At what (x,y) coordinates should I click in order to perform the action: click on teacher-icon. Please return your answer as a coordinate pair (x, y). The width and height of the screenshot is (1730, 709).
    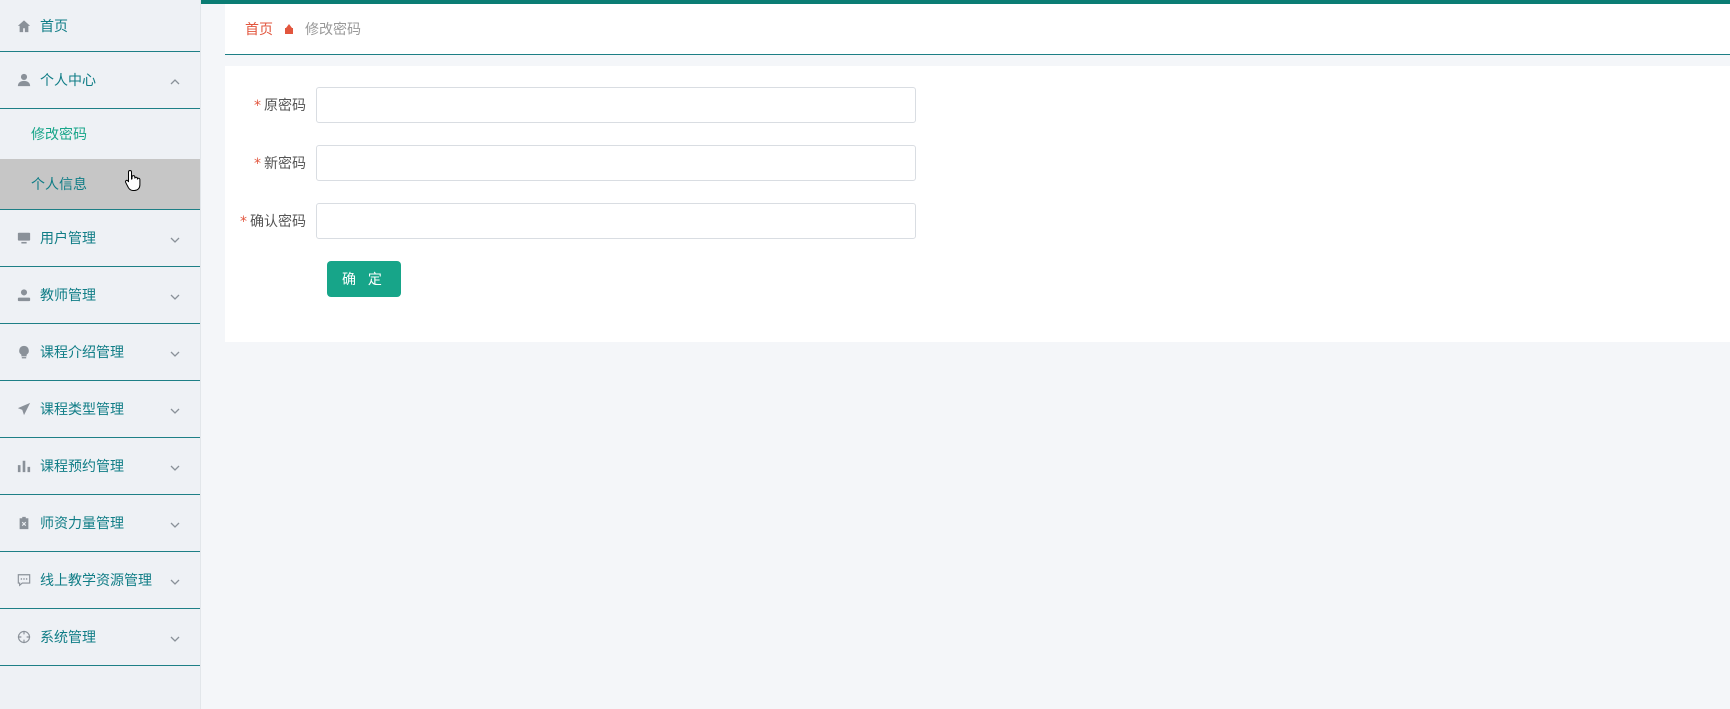
    Looking at the image, I should click on (24, 295).